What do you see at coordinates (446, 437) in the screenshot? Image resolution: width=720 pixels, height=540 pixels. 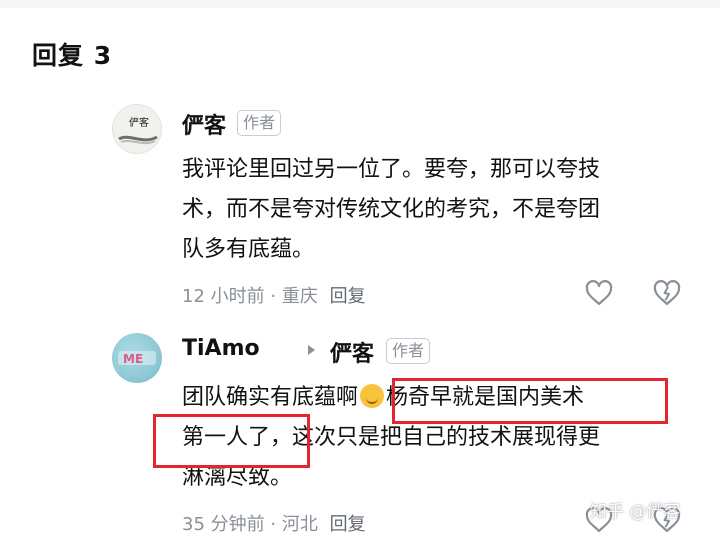 I see `comment-text: 这次只是把自己的技术展现得更` at bounding box center [446, 437].